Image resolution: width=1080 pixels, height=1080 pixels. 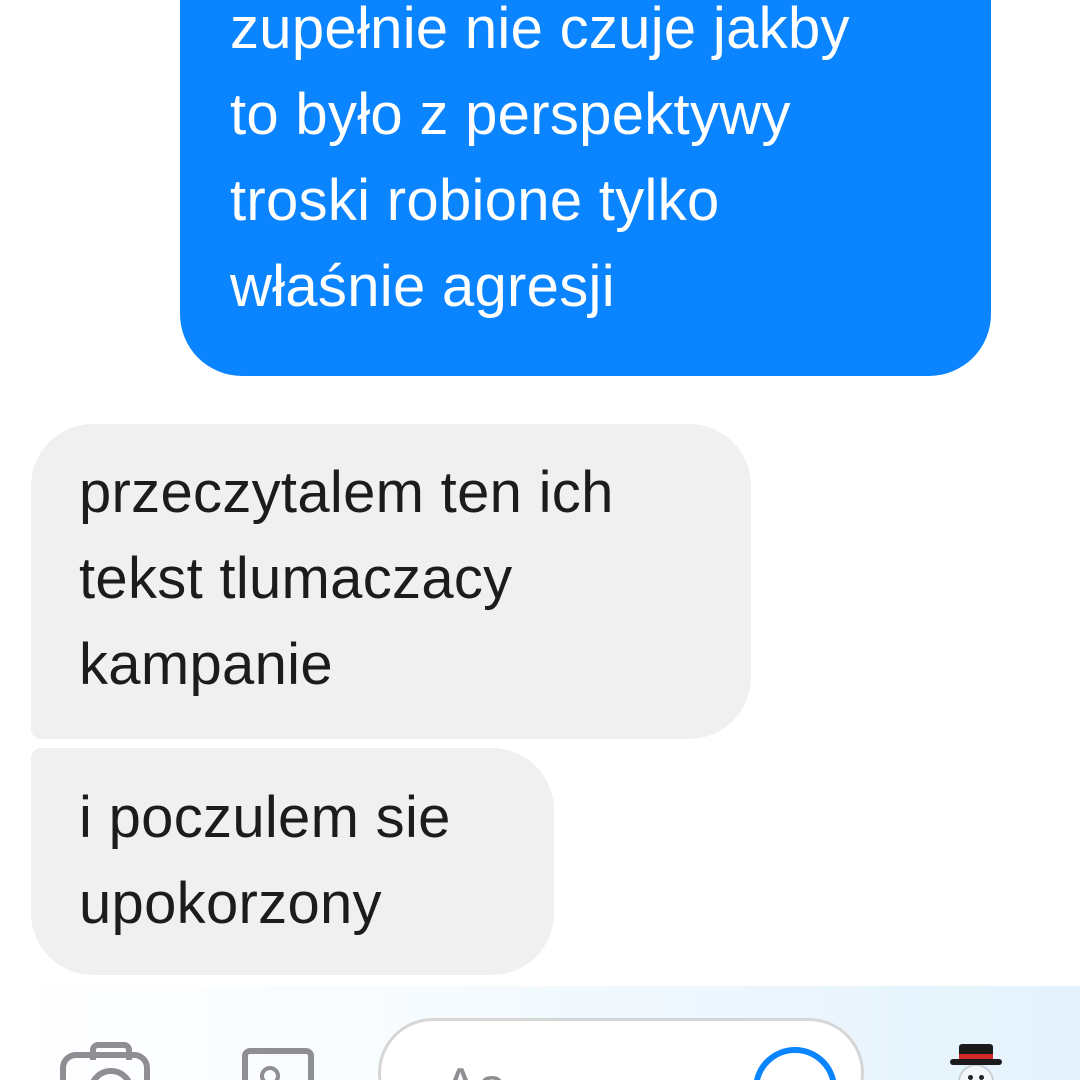 What do you see at coordinates (105, 1061) in the screenshot?
I see `camera-icon` at bounding box center [105, 1061].